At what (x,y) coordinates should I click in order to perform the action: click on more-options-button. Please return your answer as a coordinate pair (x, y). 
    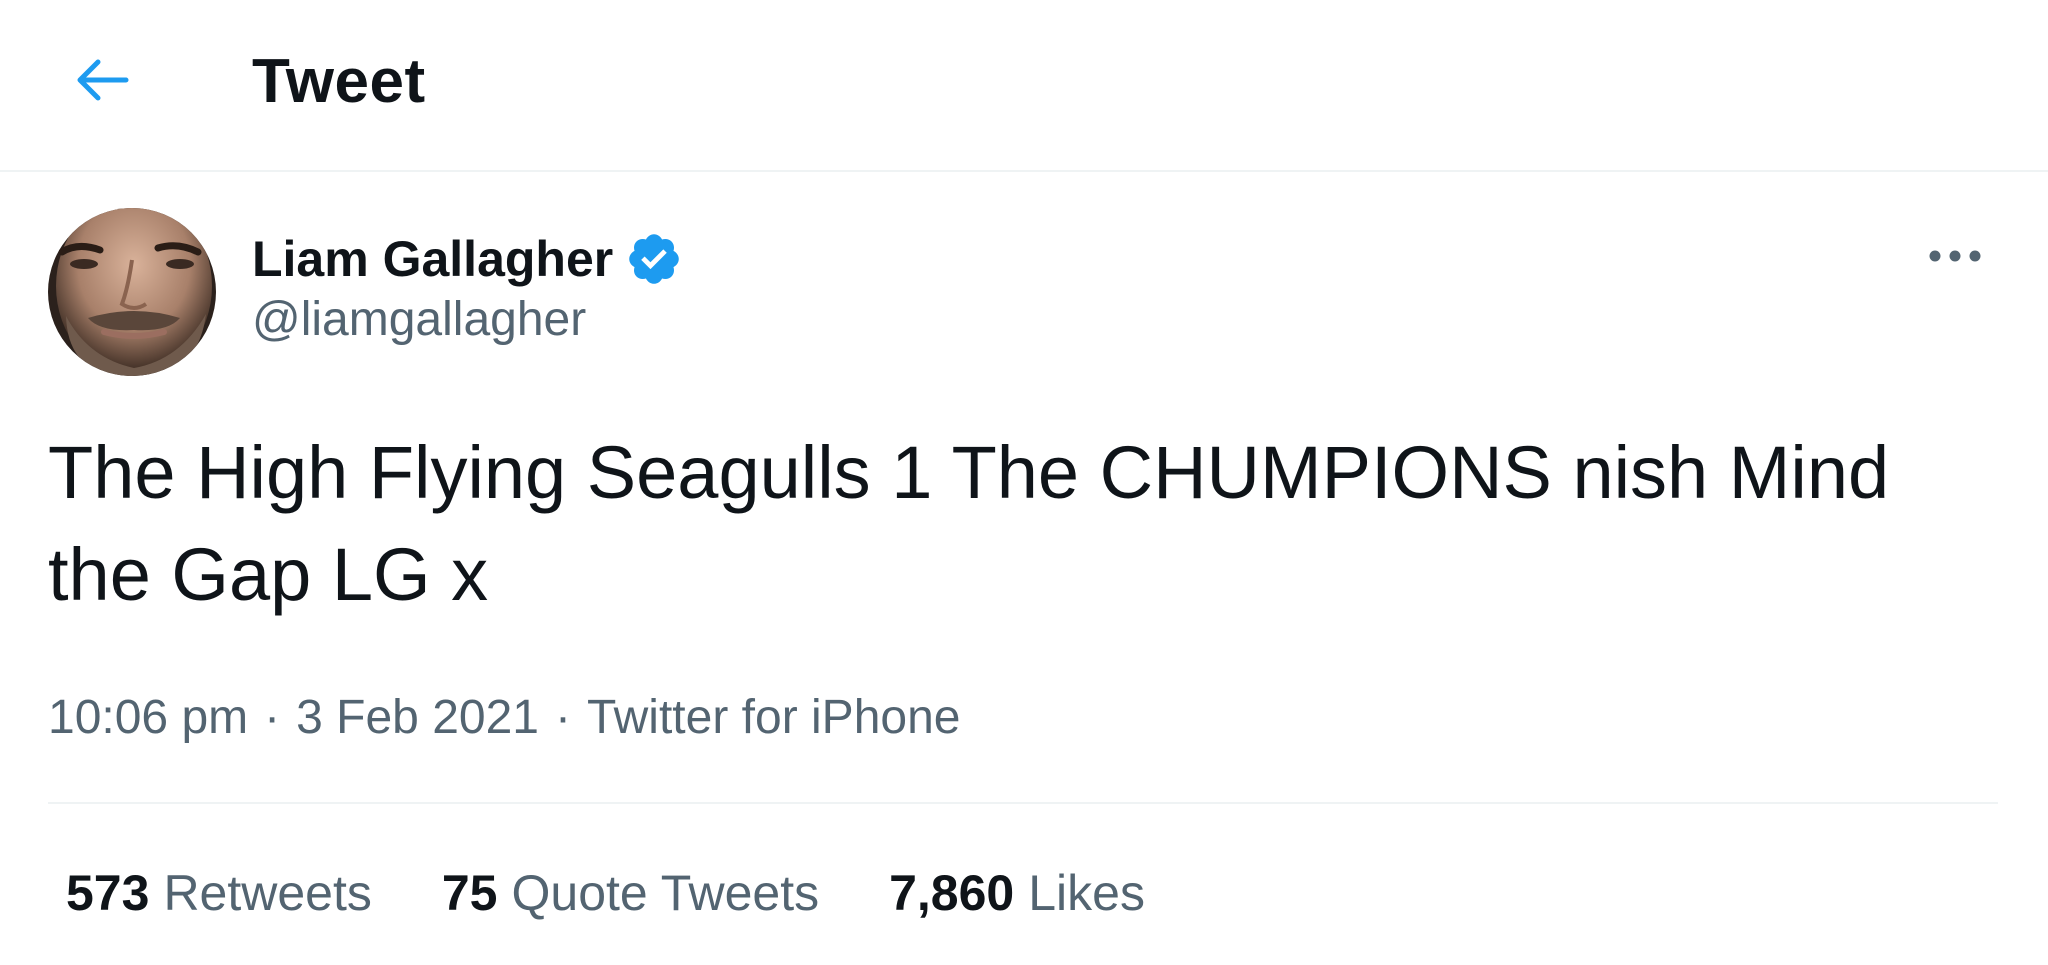
    Looking at the image, I should click on (1955, 256).